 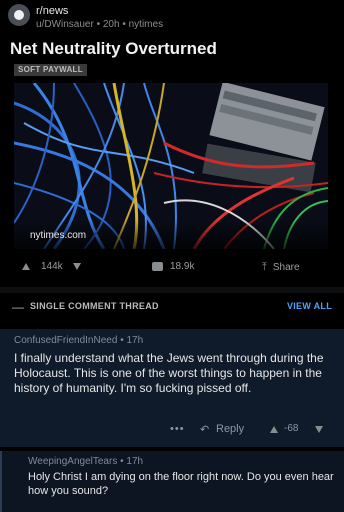 I want to click on thread-bar: — SINGLE COMMENT THREAD VIEW ALL, so click(x=172, y=307).